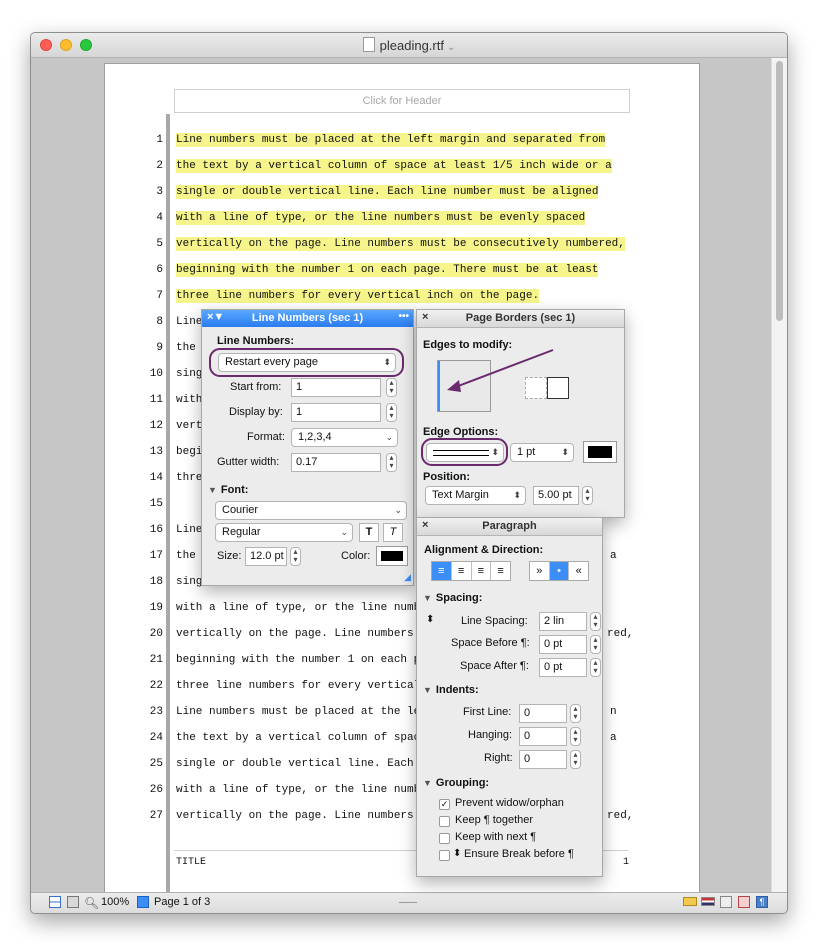 The width and height of the screenshot is (817, 944). What do you see at coordinates (407, 577) in the screenshot?
I see `resize-grip-icon: ◢` at bounding box center [407, 577].